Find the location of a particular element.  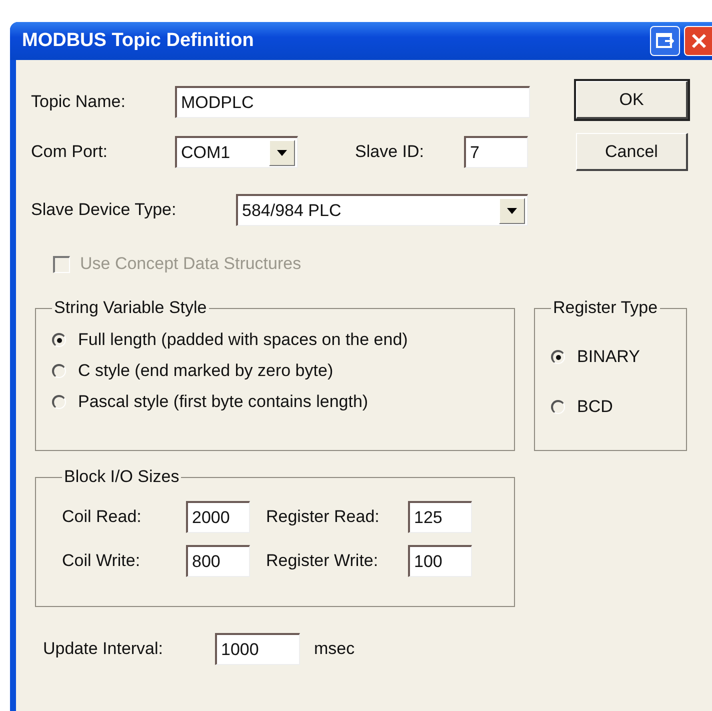

field-label: Register Write: is located at coordinates (323, 561).